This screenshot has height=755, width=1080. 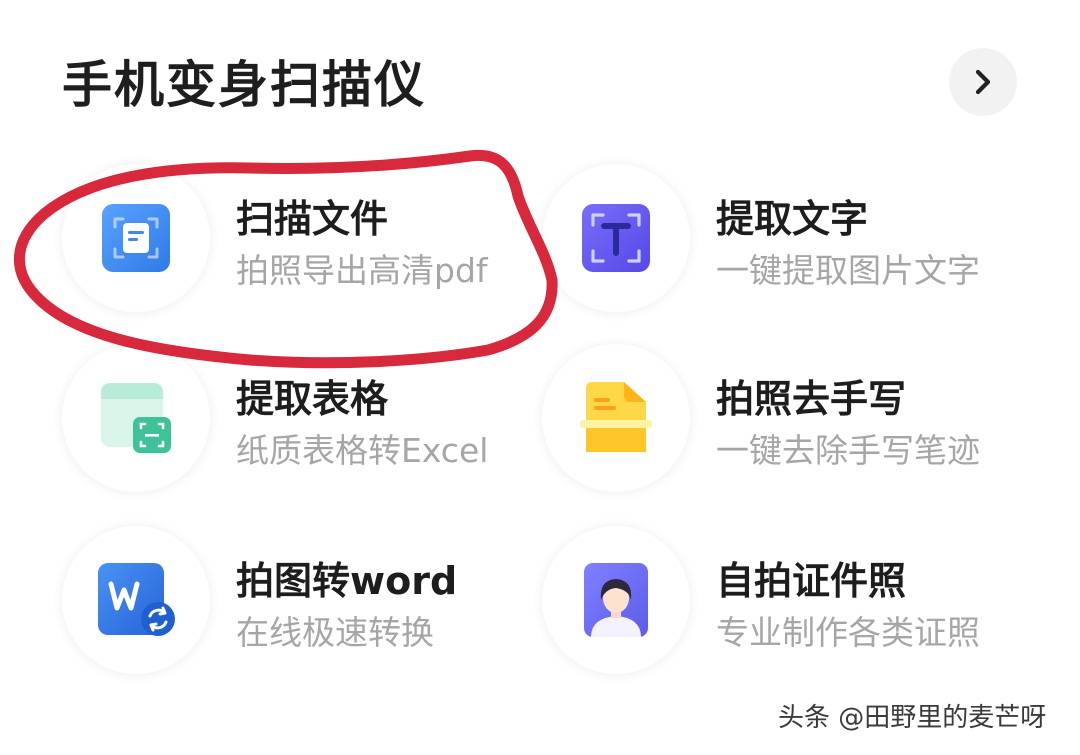 I want to click on tool-subtitle: 一键提取图片文字, so click(x=848, y=270).